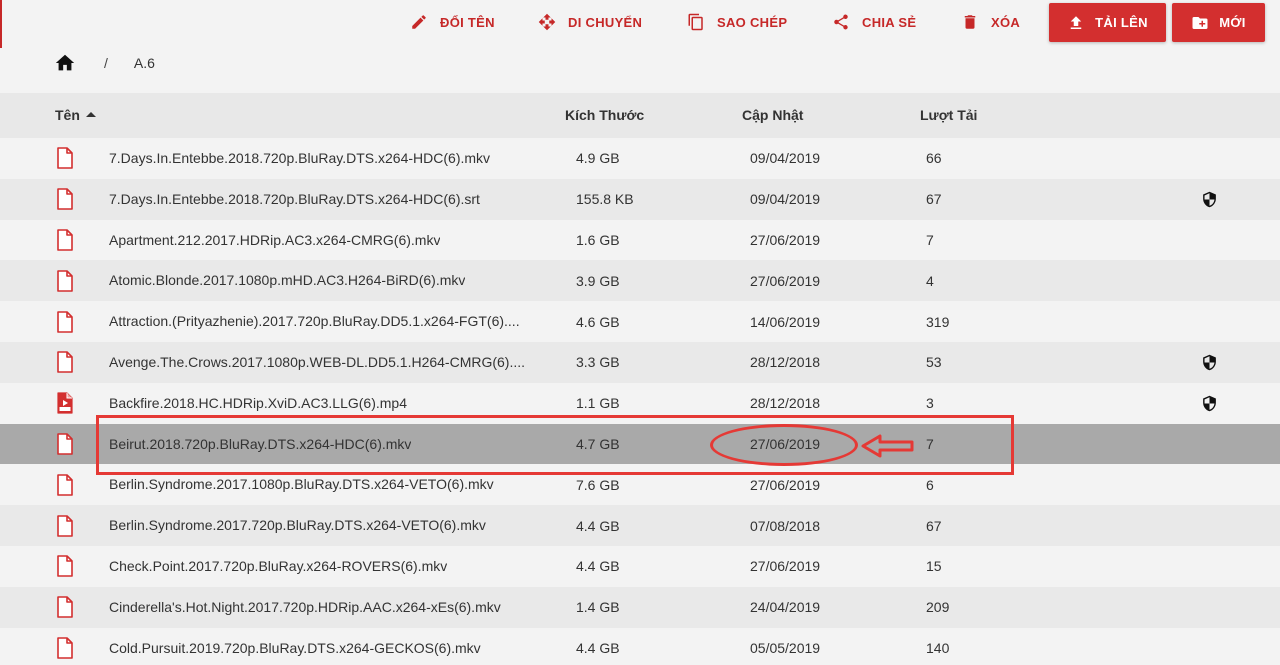  I want to click on header-name: Tên, so click(75, 115).